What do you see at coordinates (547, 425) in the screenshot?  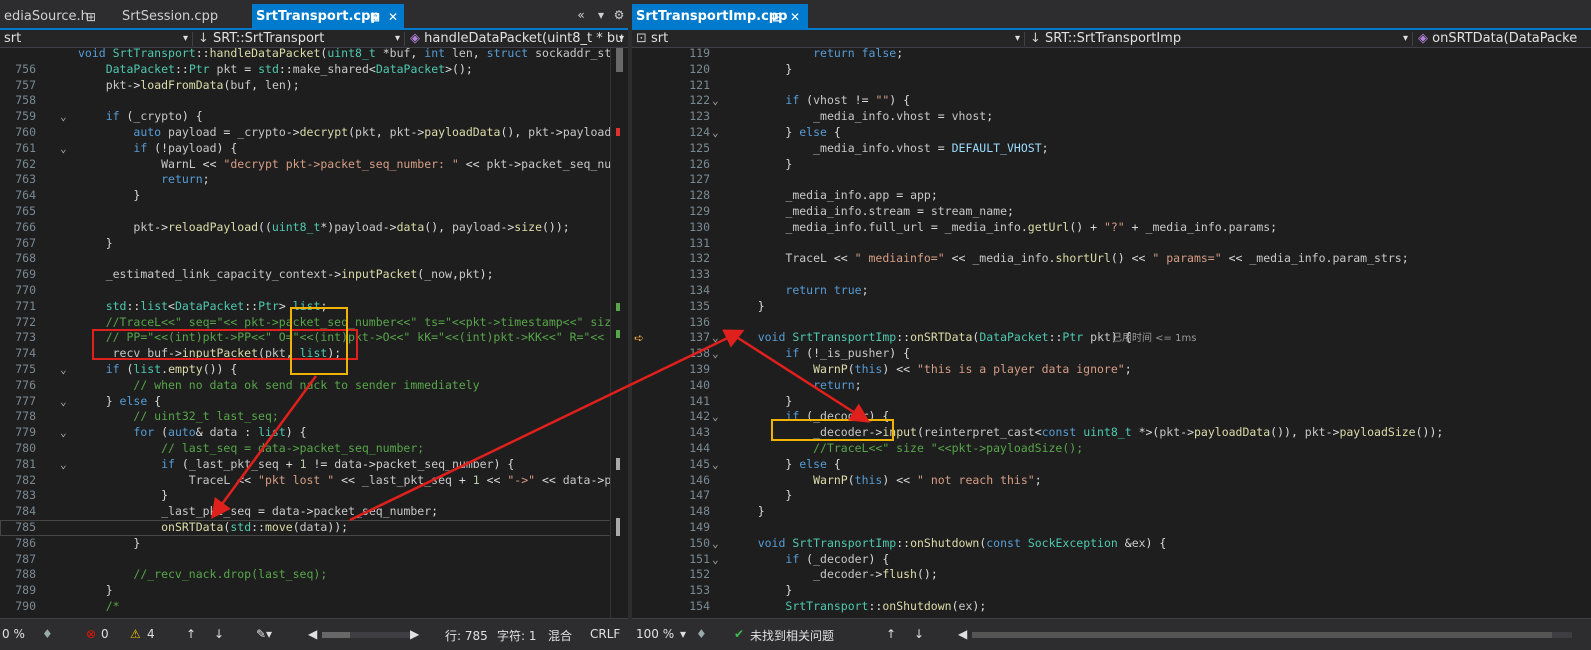 I see `arrow-onsrtdata-to-definition` at bounding box center [547, 425].